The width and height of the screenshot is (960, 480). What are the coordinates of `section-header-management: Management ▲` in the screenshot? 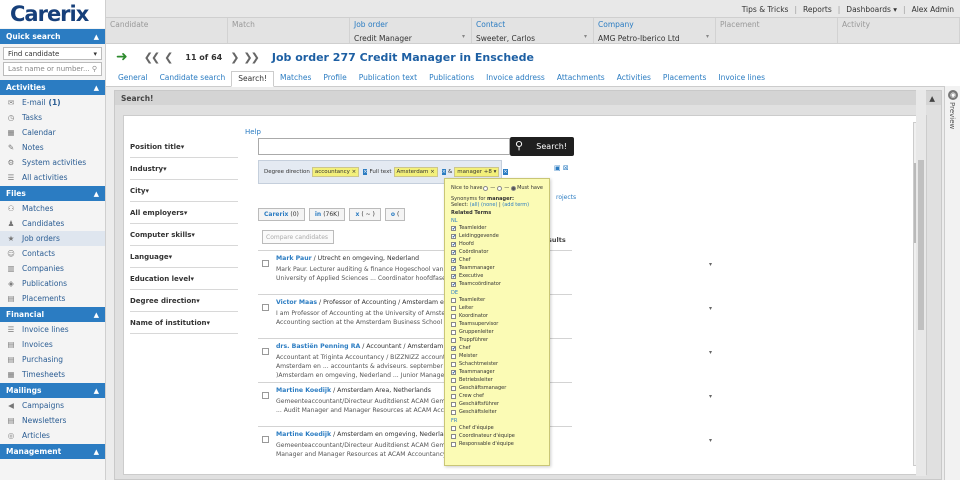 It's located at (52, 451).